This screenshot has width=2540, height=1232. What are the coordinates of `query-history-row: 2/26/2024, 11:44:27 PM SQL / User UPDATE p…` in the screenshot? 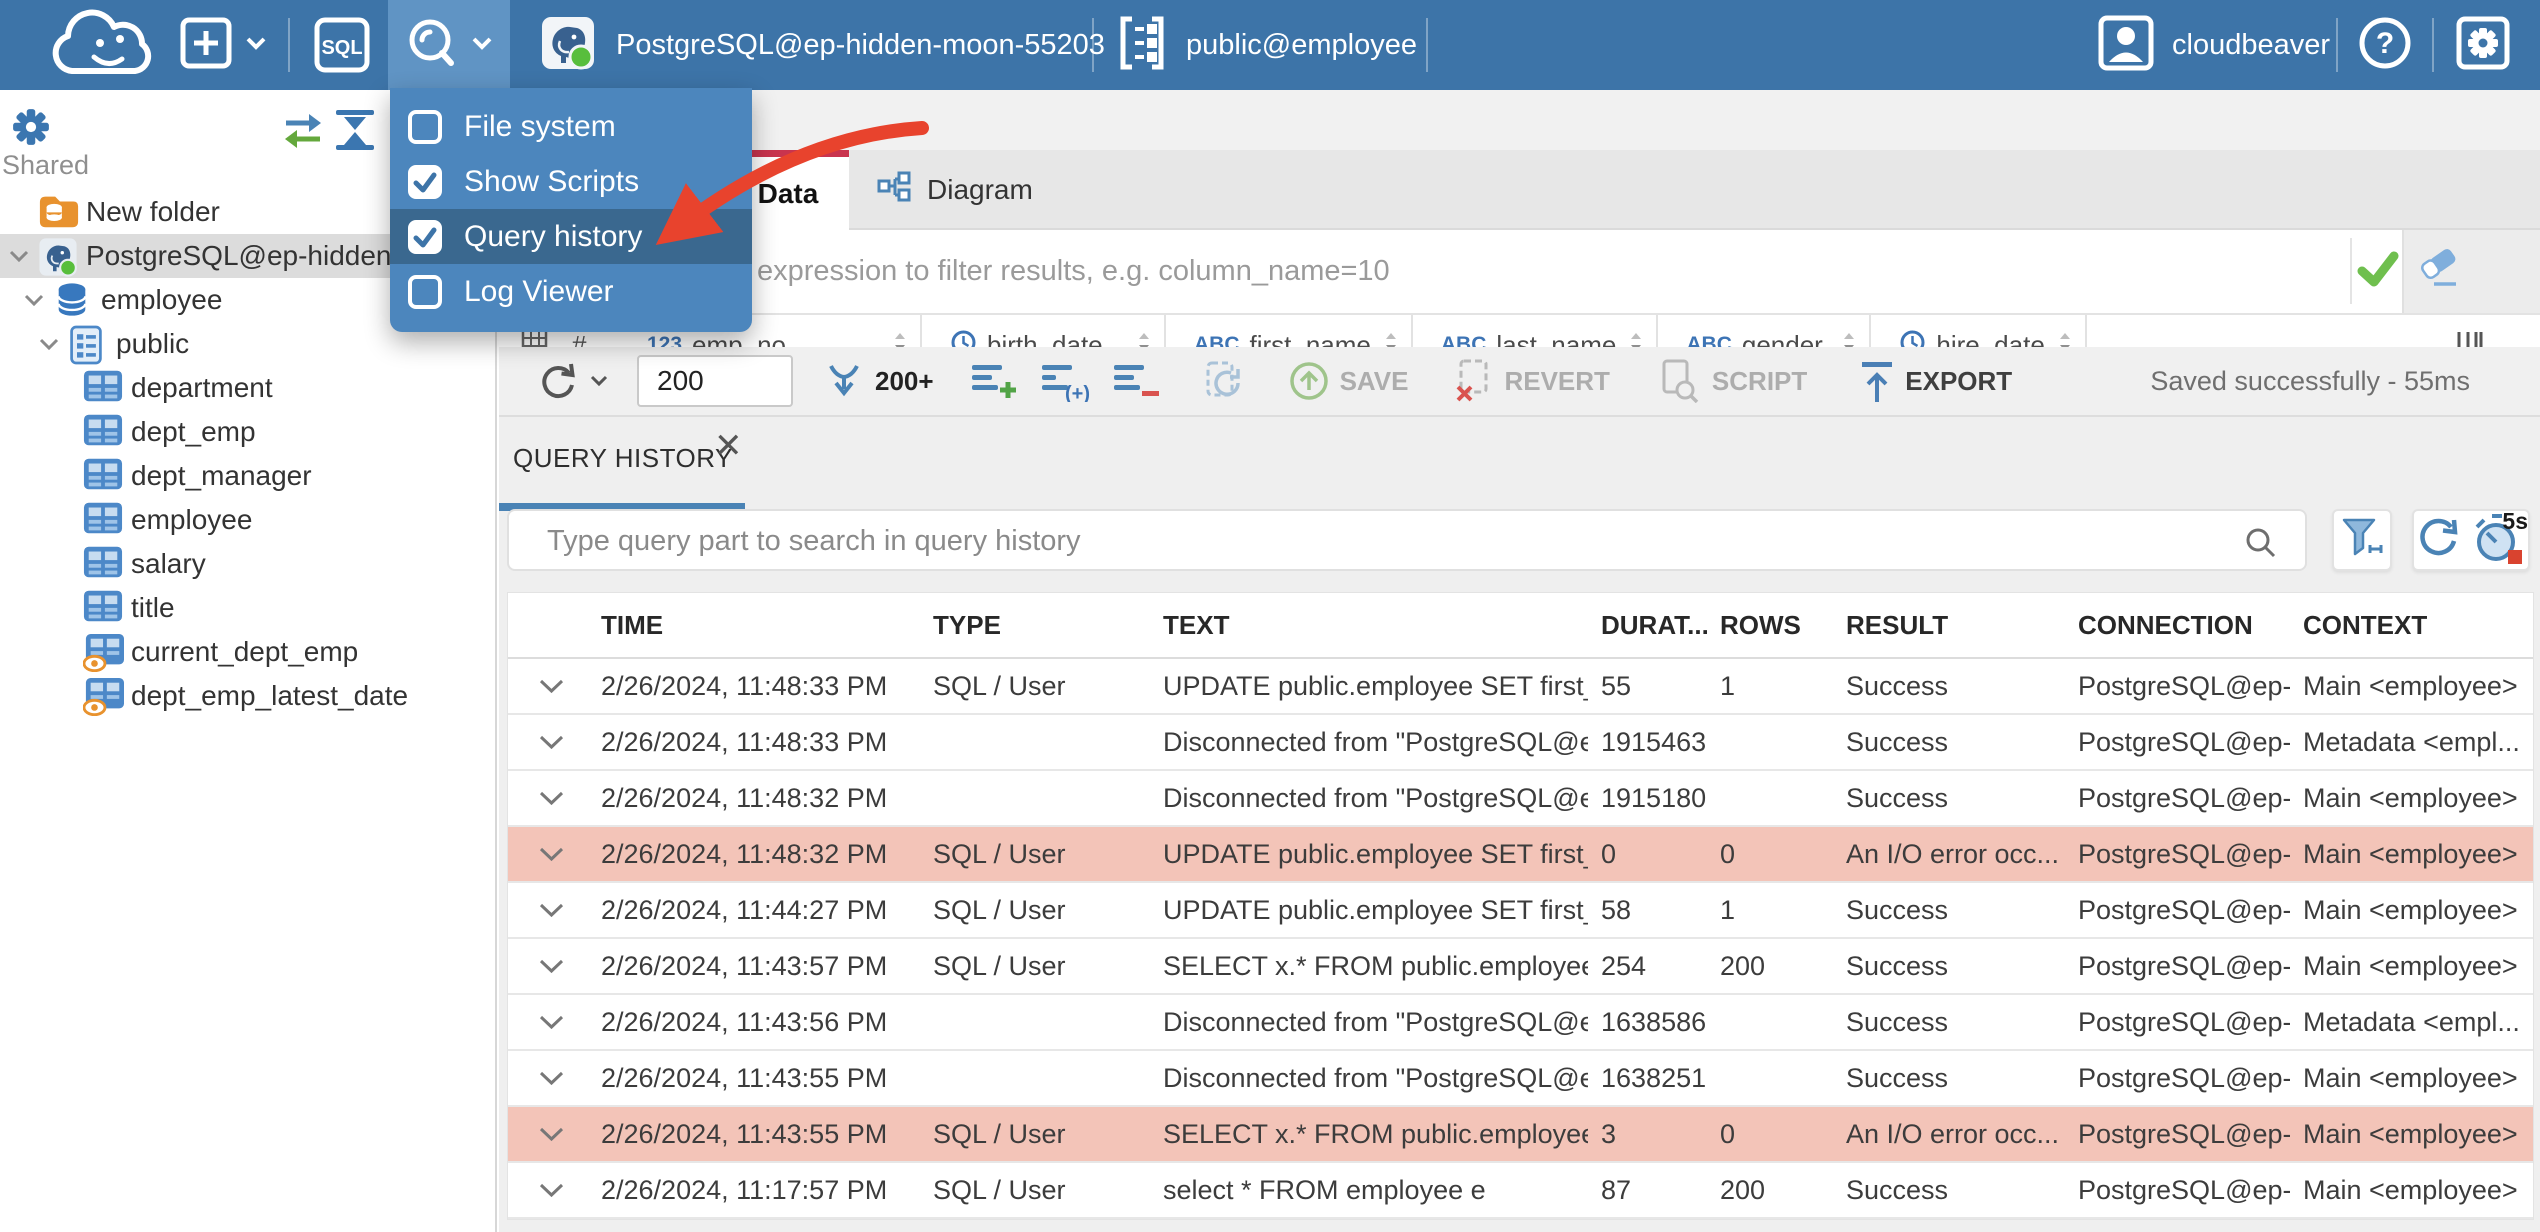 It's located at (1520, 911).